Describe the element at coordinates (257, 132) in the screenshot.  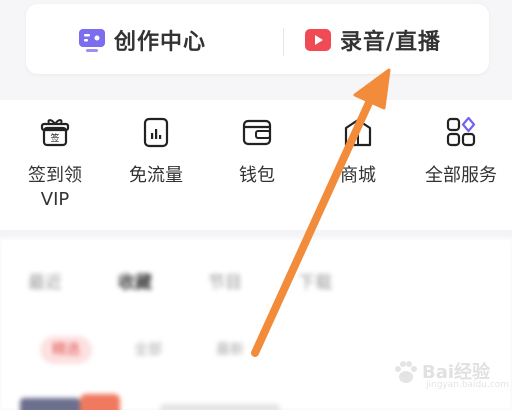
I see `wallet-icon` at that location.